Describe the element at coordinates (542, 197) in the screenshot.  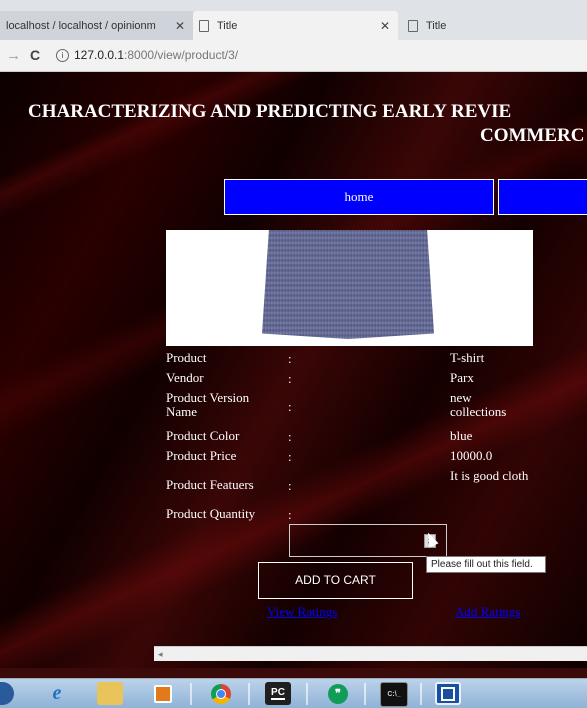
I see `nav-next-button` at that location.